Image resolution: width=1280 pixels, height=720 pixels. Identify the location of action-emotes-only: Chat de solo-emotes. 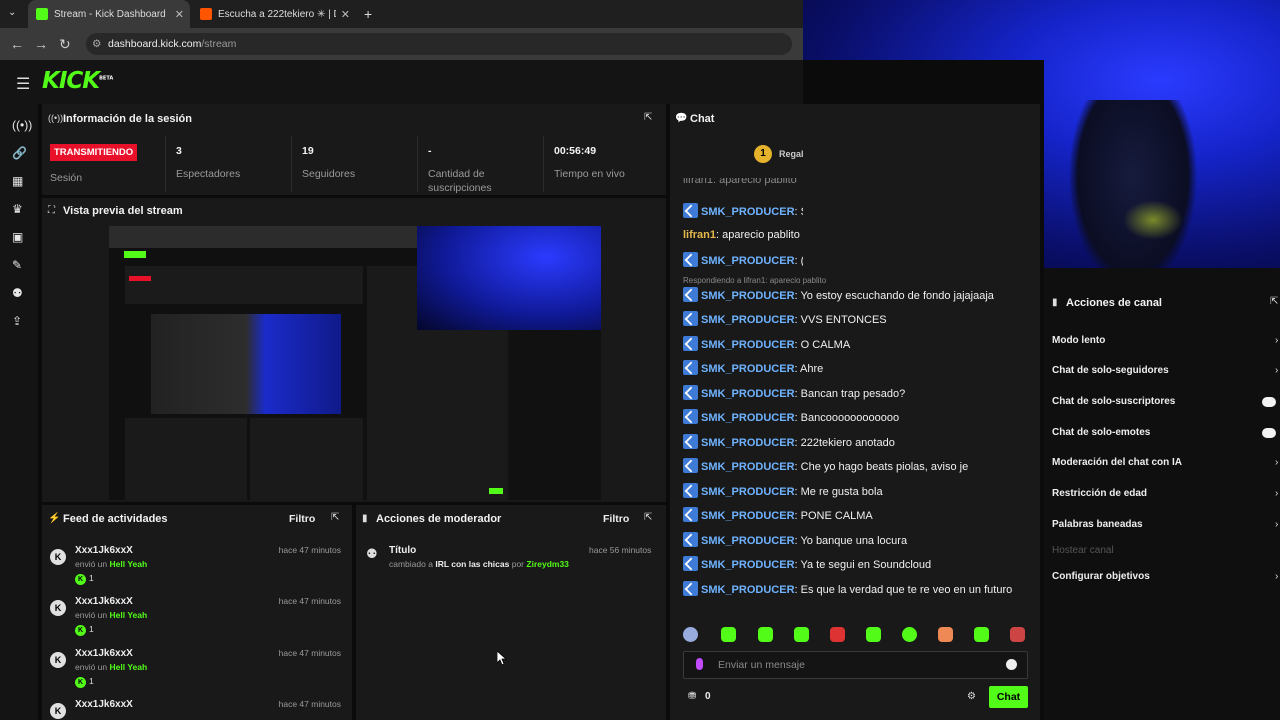
(1101, 432).